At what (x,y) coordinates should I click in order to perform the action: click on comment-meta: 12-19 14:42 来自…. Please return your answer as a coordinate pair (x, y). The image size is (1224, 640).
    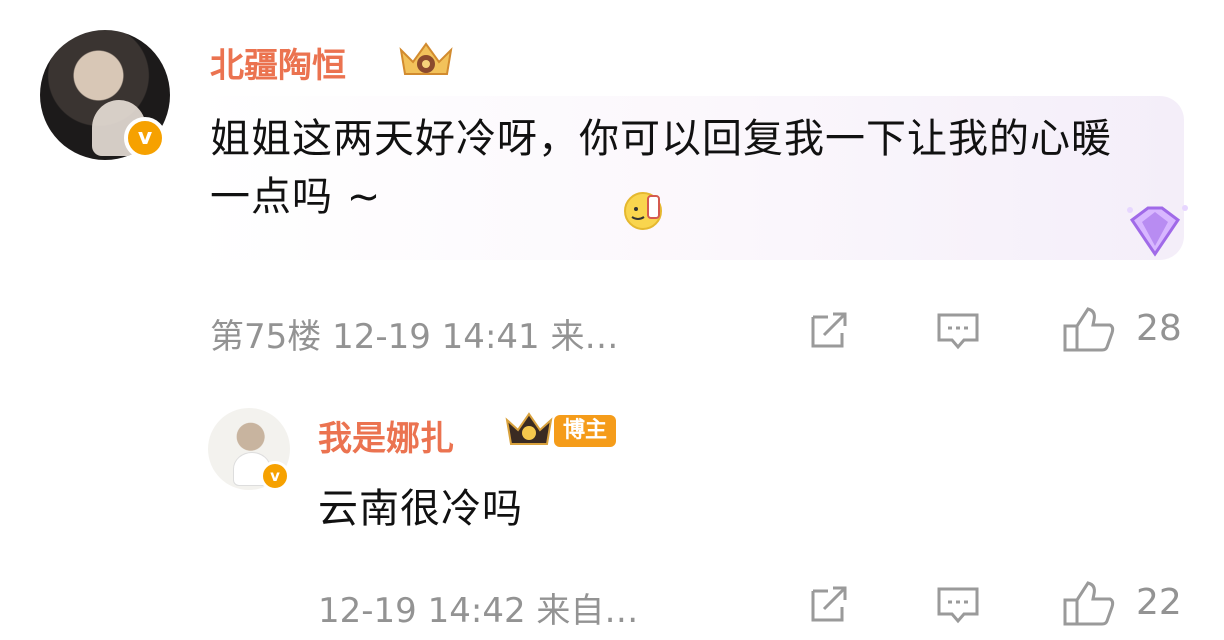
    Looking at the image, I should click on (478, 611).